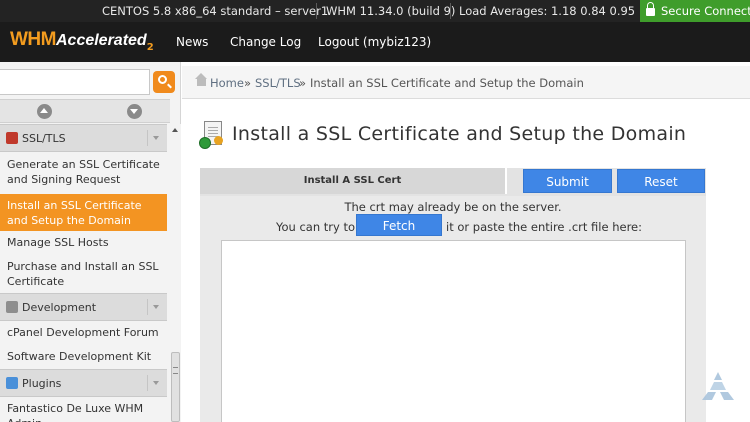 The image size is (750, 422). What do you see at coordinates (705, 11) in the screenshot?
I see `secure-connection-label: Secure Connectio` at bounding box center [705, 11].